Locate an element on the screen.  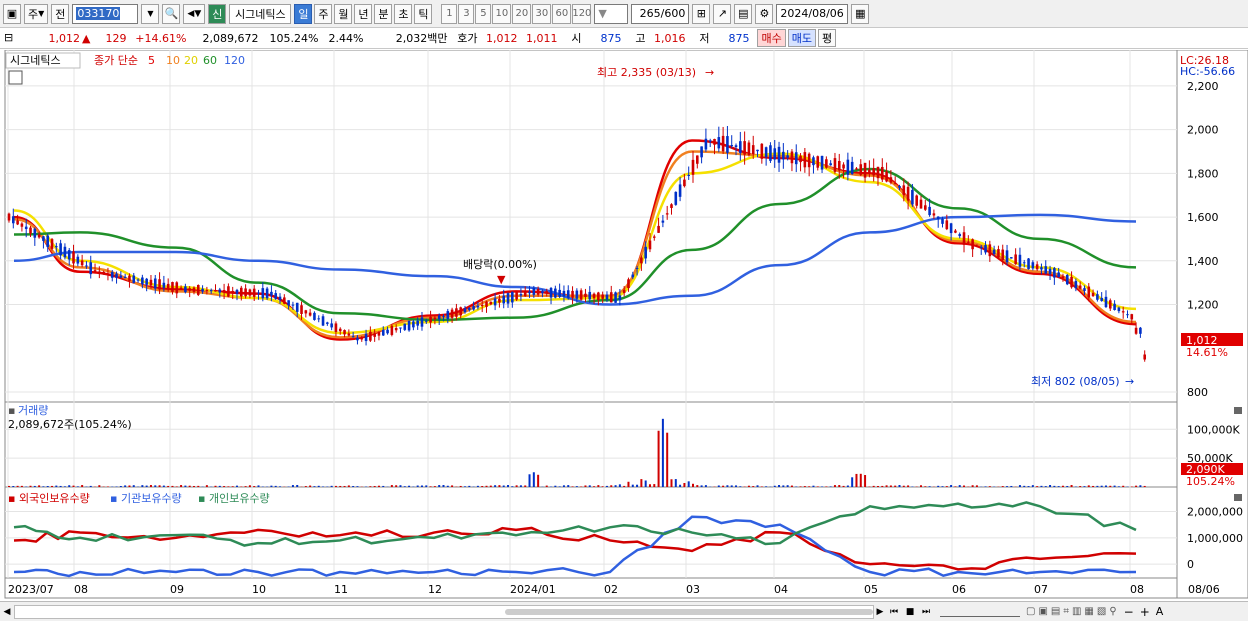
scroll-left-icon: ◀ is located at coordinates (7, 612).